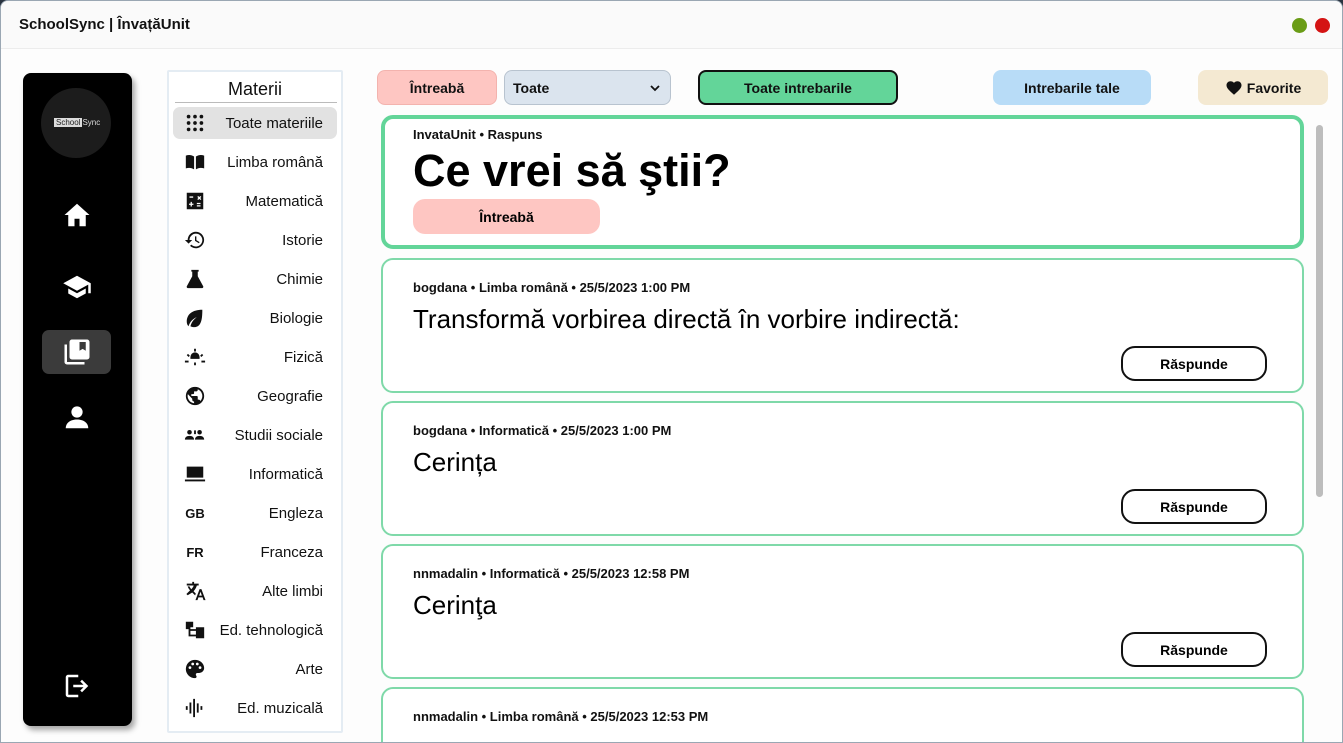 This screenshot has height=743, width=1343. I want to click on schema-icon, so click(195, 630).